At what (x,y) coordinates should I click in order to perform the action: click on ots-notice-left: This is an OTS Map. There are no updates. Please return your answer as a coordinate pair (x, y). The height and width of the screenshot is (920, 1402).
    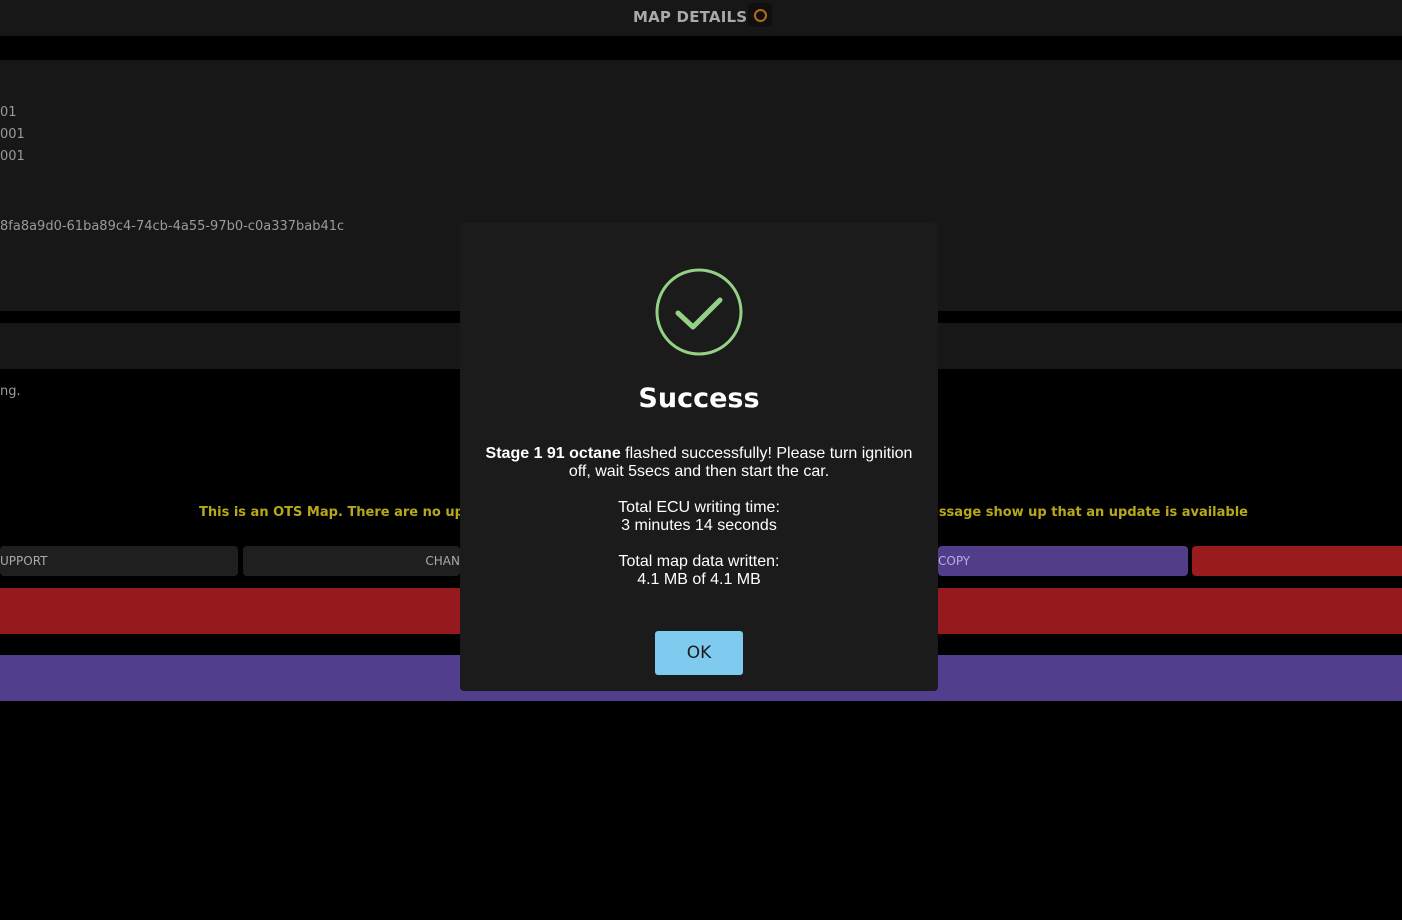
    Looking at the image, I should click on (329, 512).